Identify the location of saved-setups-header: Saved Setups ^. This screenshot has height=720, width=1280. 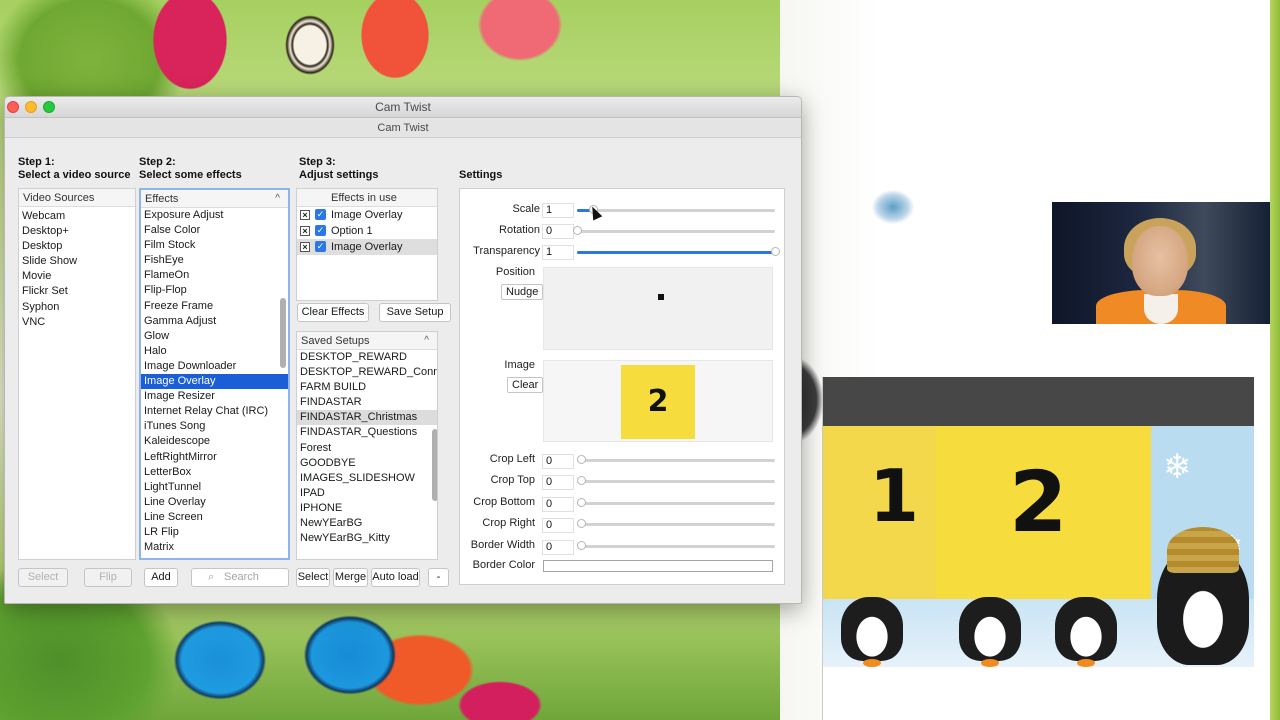
(367, 341).